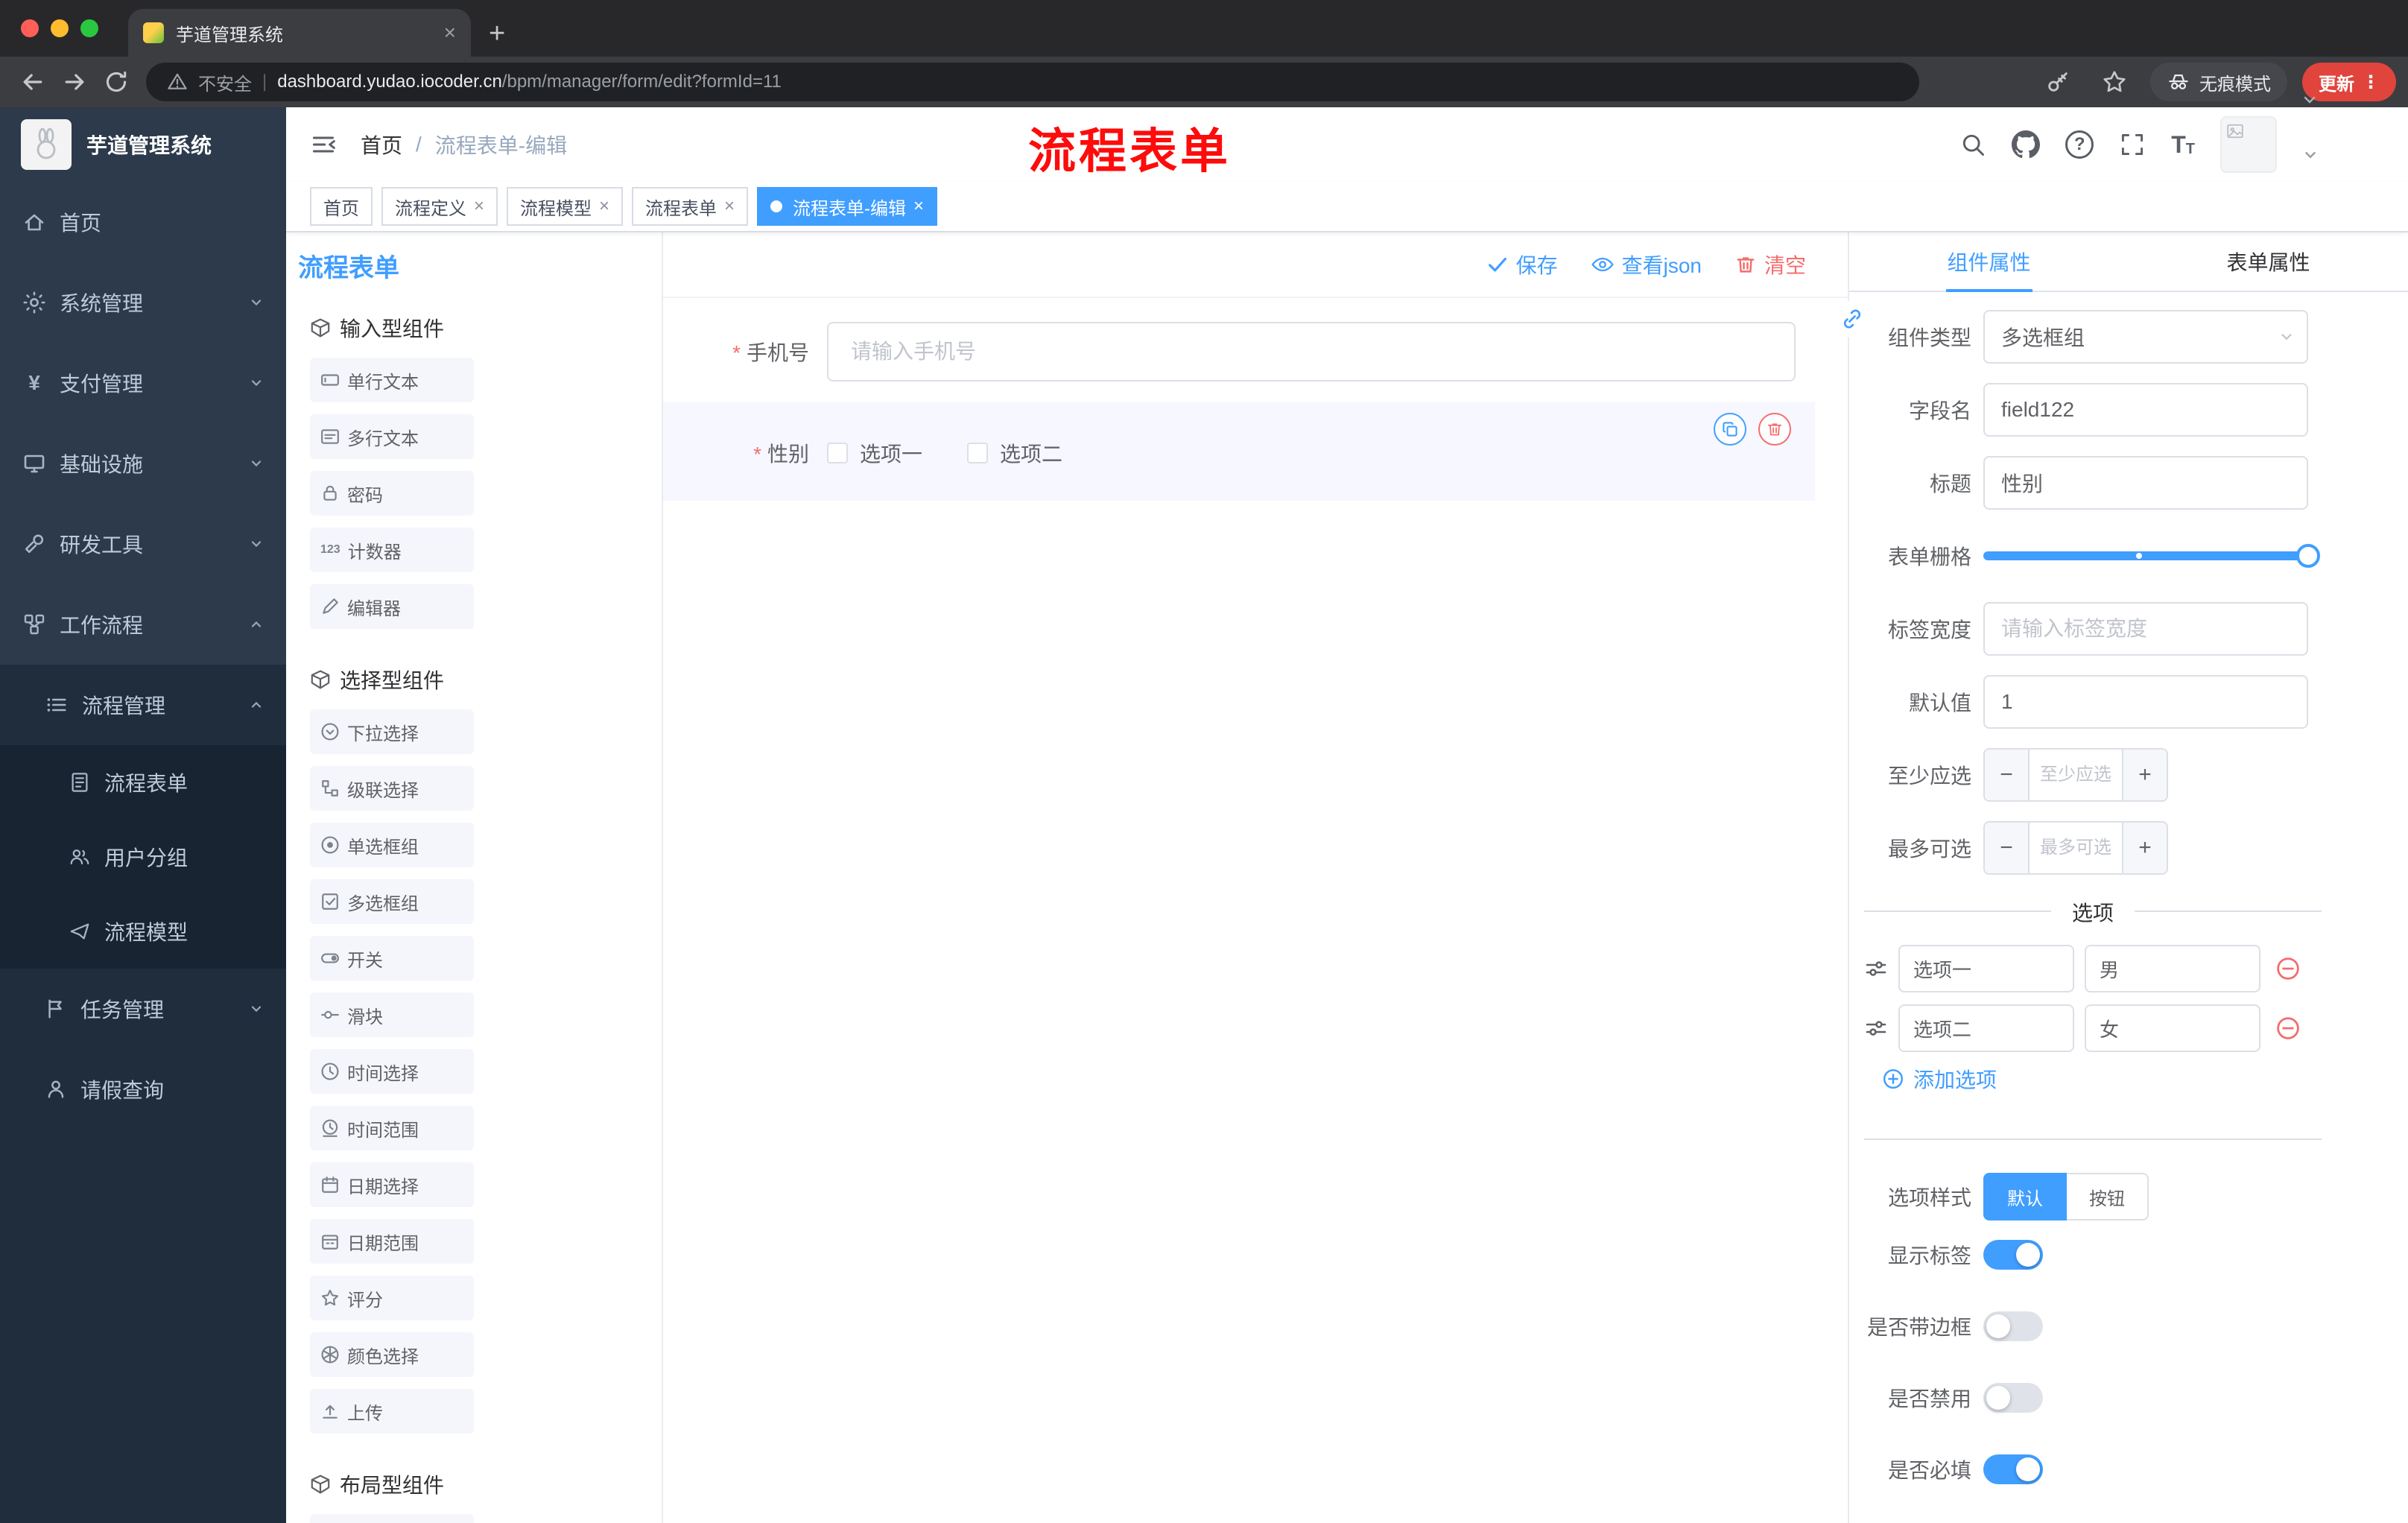 The width and height of the screenshot is (2408, 1523). Describe the element at coordinates (2145, 629) in the screenshot. I see `label-width-input` at that location.